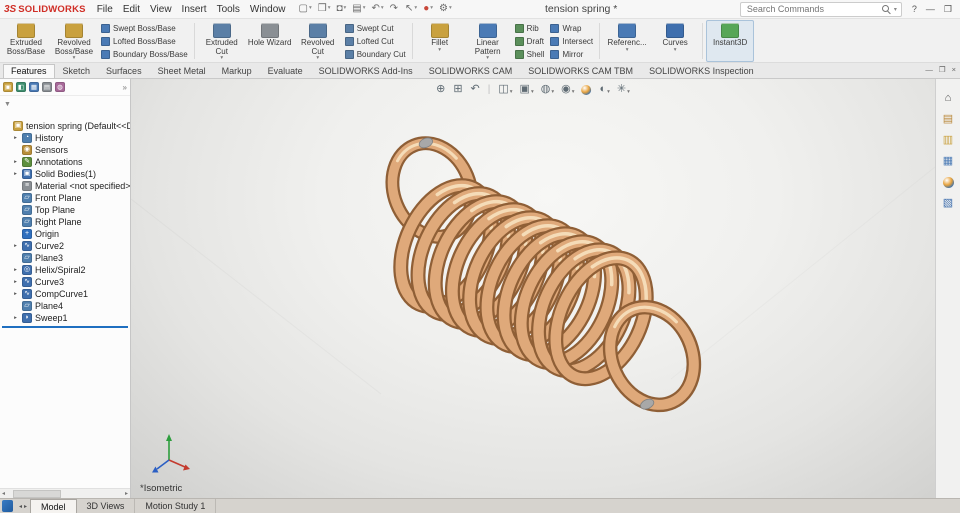  Describe the element at coordinates (318, 41) in the screenshot. I see `revolved-cut-button: Revolved Cut ▾` at that location.